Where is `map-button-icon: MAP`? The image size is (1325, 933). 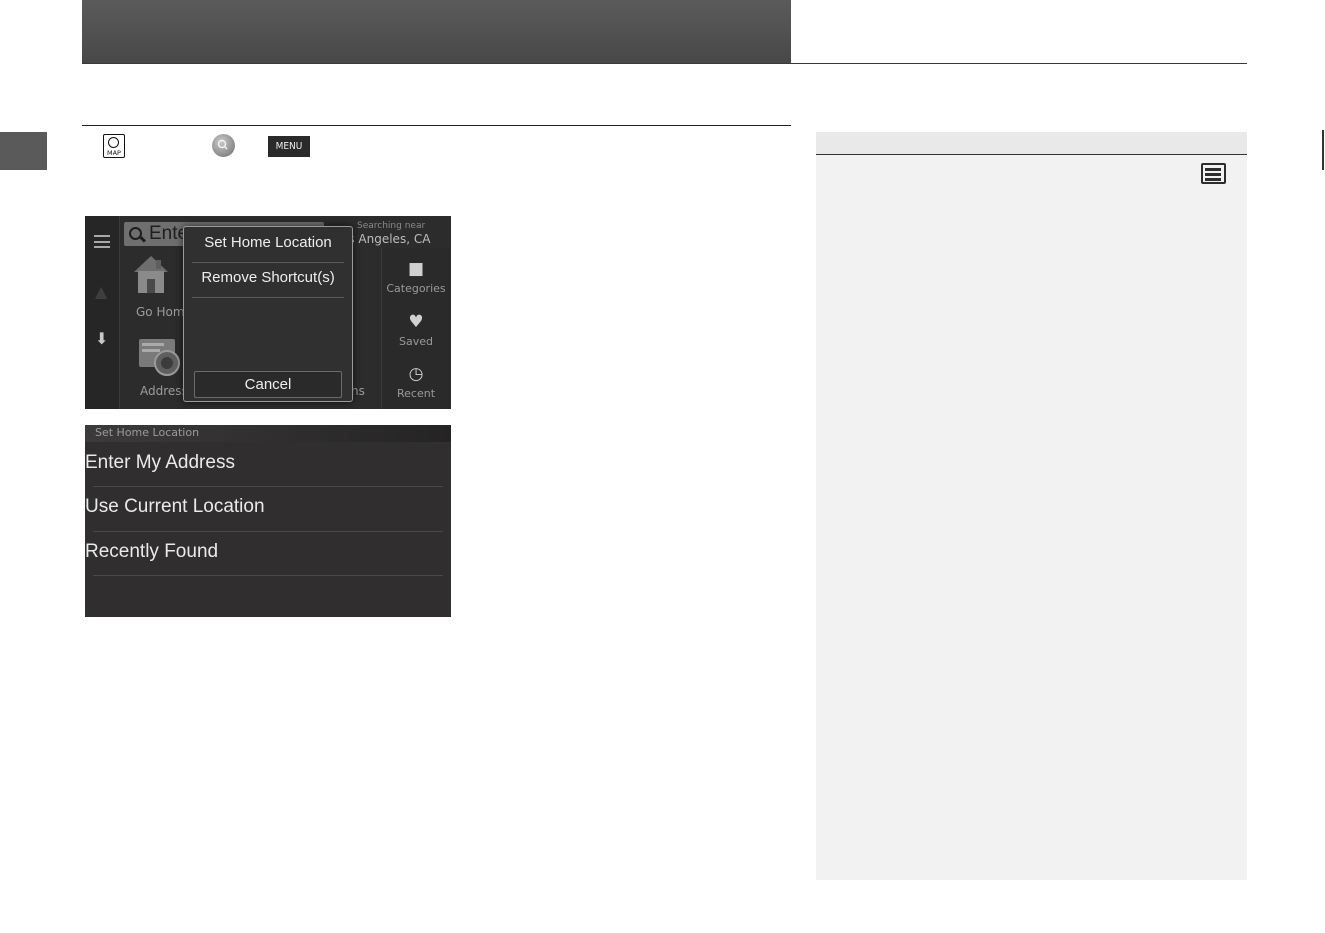 map-button-icon: MAP is located at coordinates (114, 146).